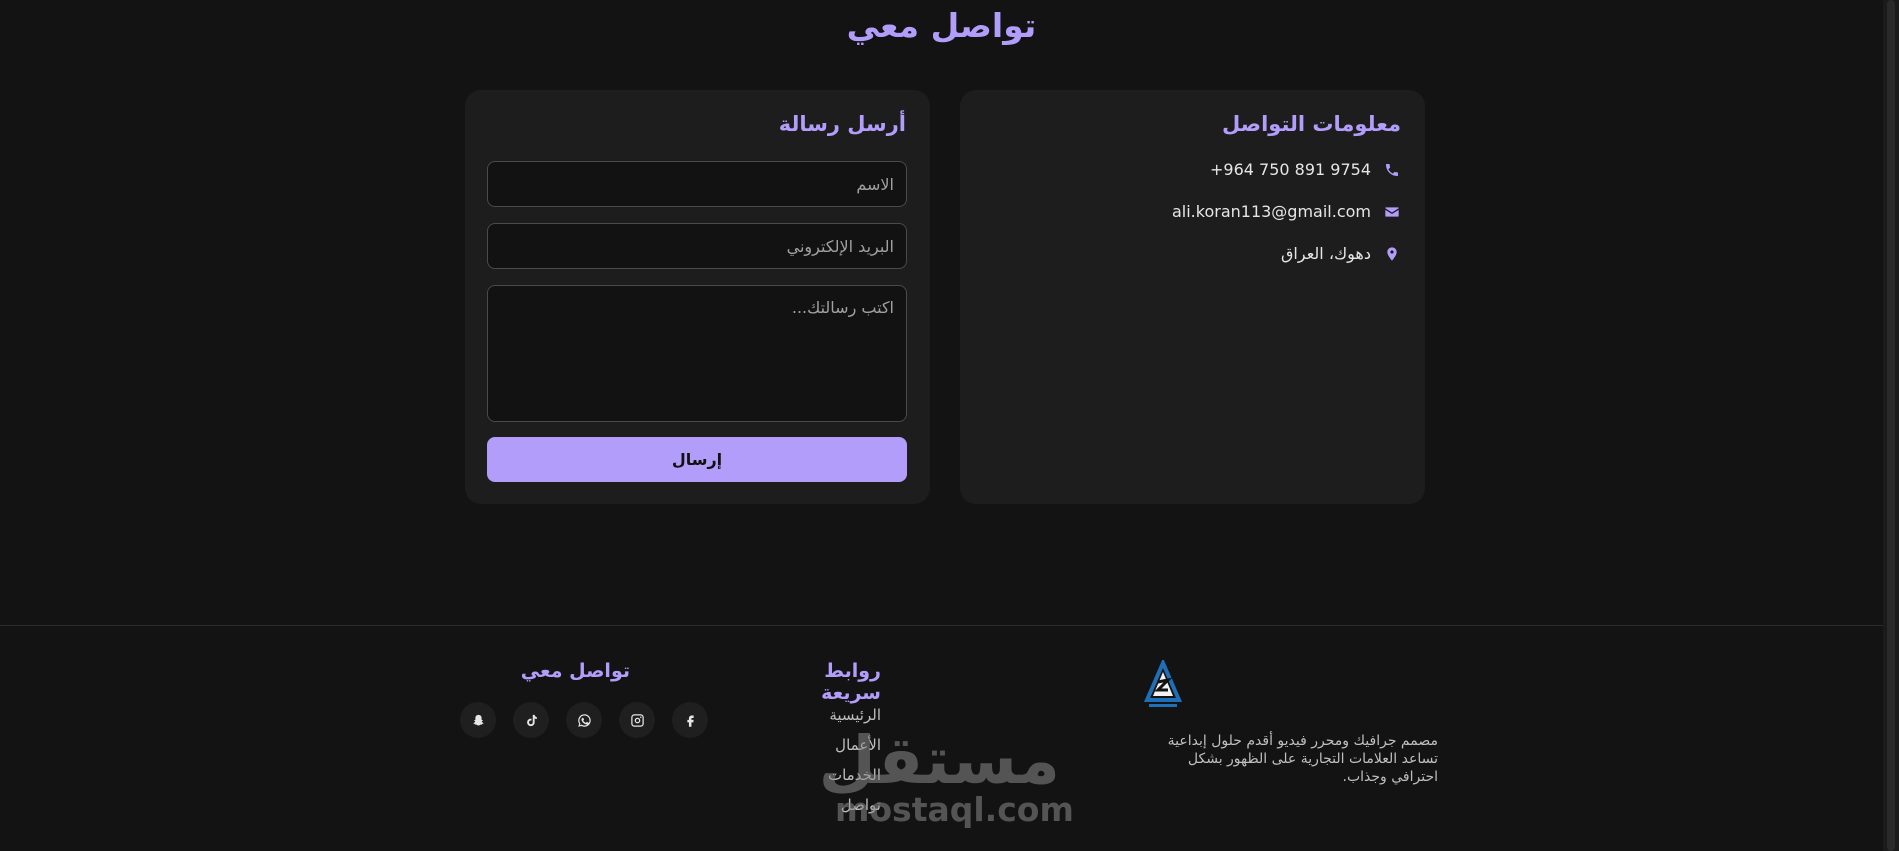 This screenshot has height=851, width=1899. I want to click on brand-logo, so click(1163, 686).